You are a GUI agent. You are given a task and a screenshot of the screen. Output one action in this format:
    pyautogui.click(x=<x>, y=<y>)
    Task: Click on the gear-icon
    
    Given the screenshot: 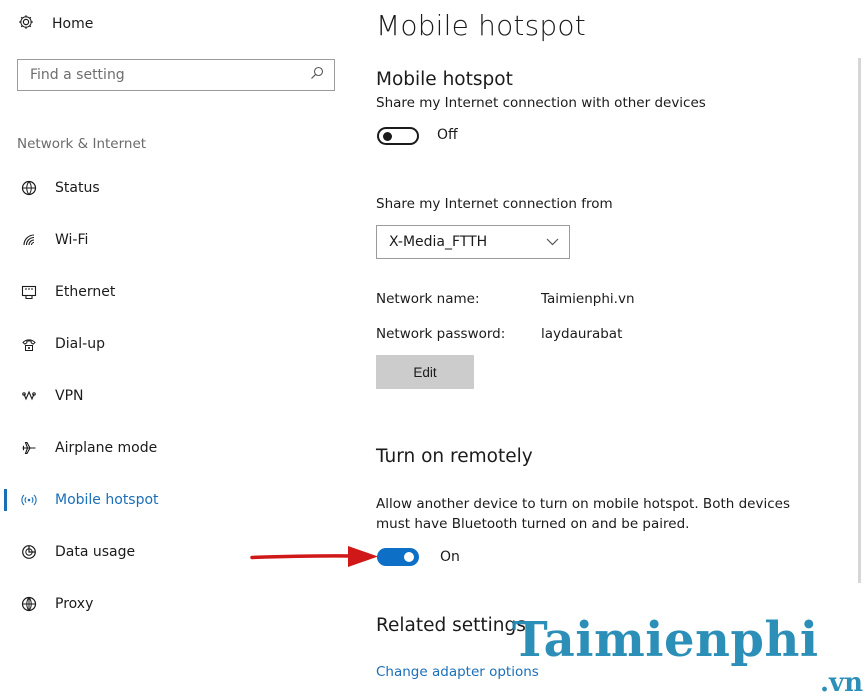 What is the action you would take?
    pyautogui.click(x=26, y=24)
    